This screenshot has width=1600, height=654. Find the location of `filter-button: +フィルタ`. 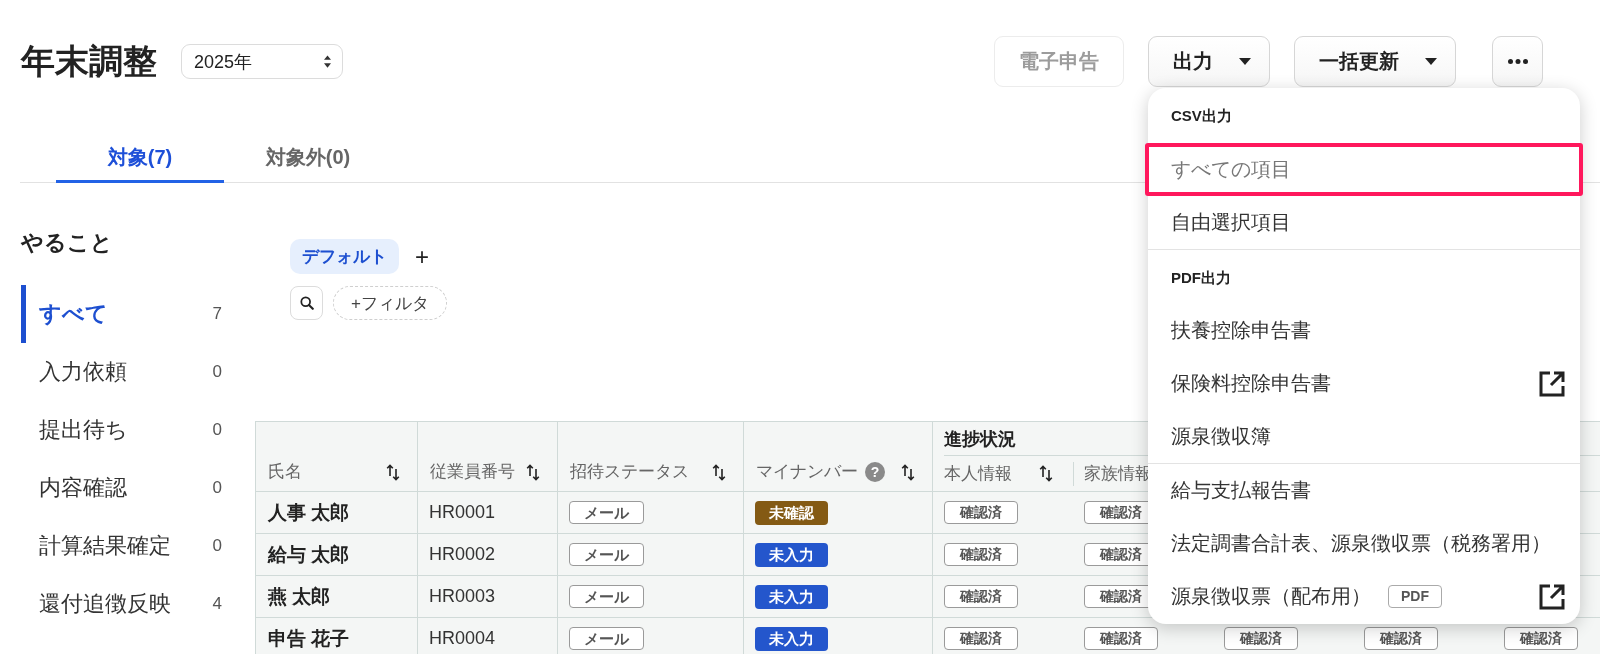

filter-button: +フィルタ is located at coordinates (390, 303).